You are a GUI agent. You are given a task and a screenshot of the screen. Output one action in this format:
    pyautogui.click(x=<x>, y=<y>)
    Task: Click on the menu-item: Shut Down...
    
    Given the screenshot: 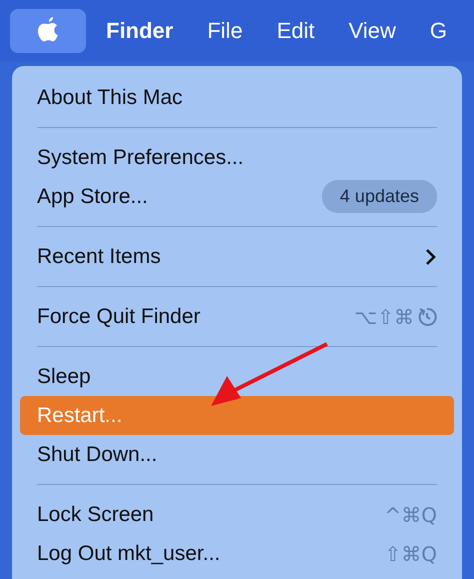 What is the action you would take?
    pyautogui.click(x=237, y=454)
    